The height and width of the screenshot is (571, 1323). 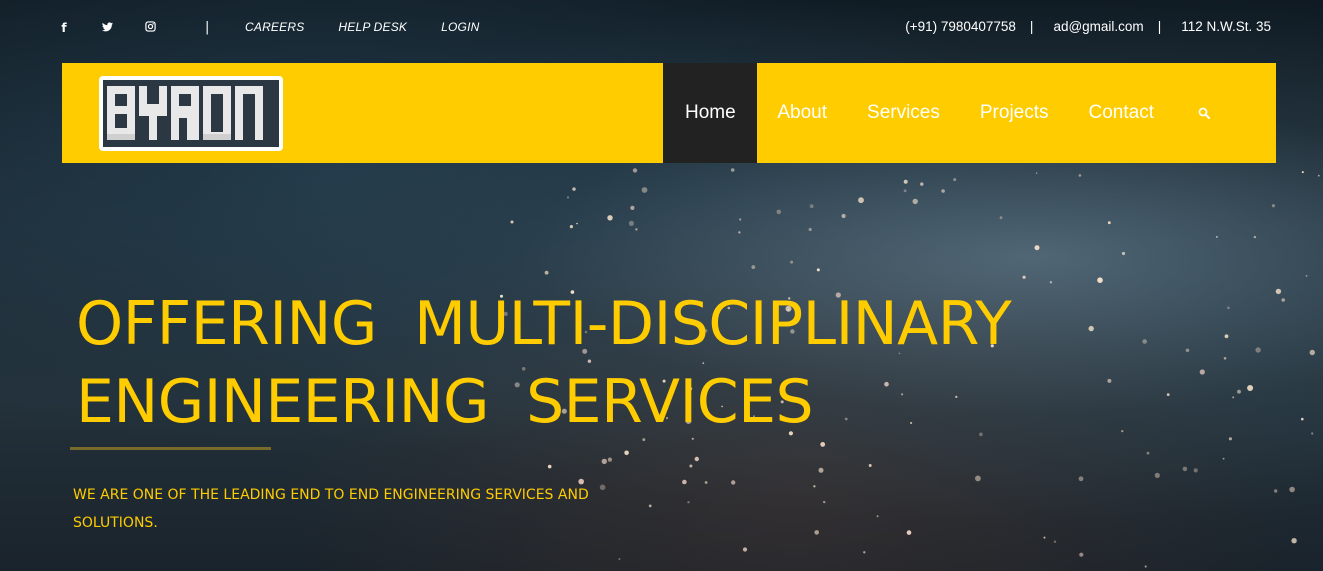 I want to click on nav-services: Services, so click(x=903, y=113).